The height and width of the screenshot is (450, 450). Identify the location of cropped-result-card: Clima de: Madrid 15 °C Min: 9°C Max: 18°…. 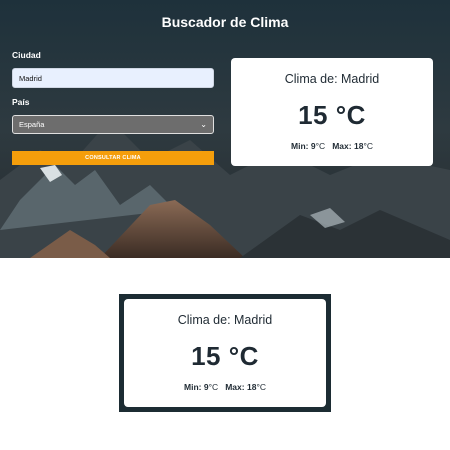
(225, 353).